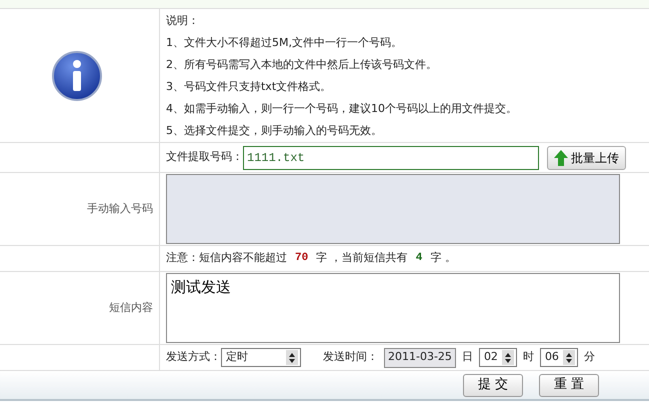 The image size is (649, 413). I want to click on instruction-text: 4、如需手动输入，则一行一个号码，建议10个号码以上的用文件提交。, so click(341, 108).